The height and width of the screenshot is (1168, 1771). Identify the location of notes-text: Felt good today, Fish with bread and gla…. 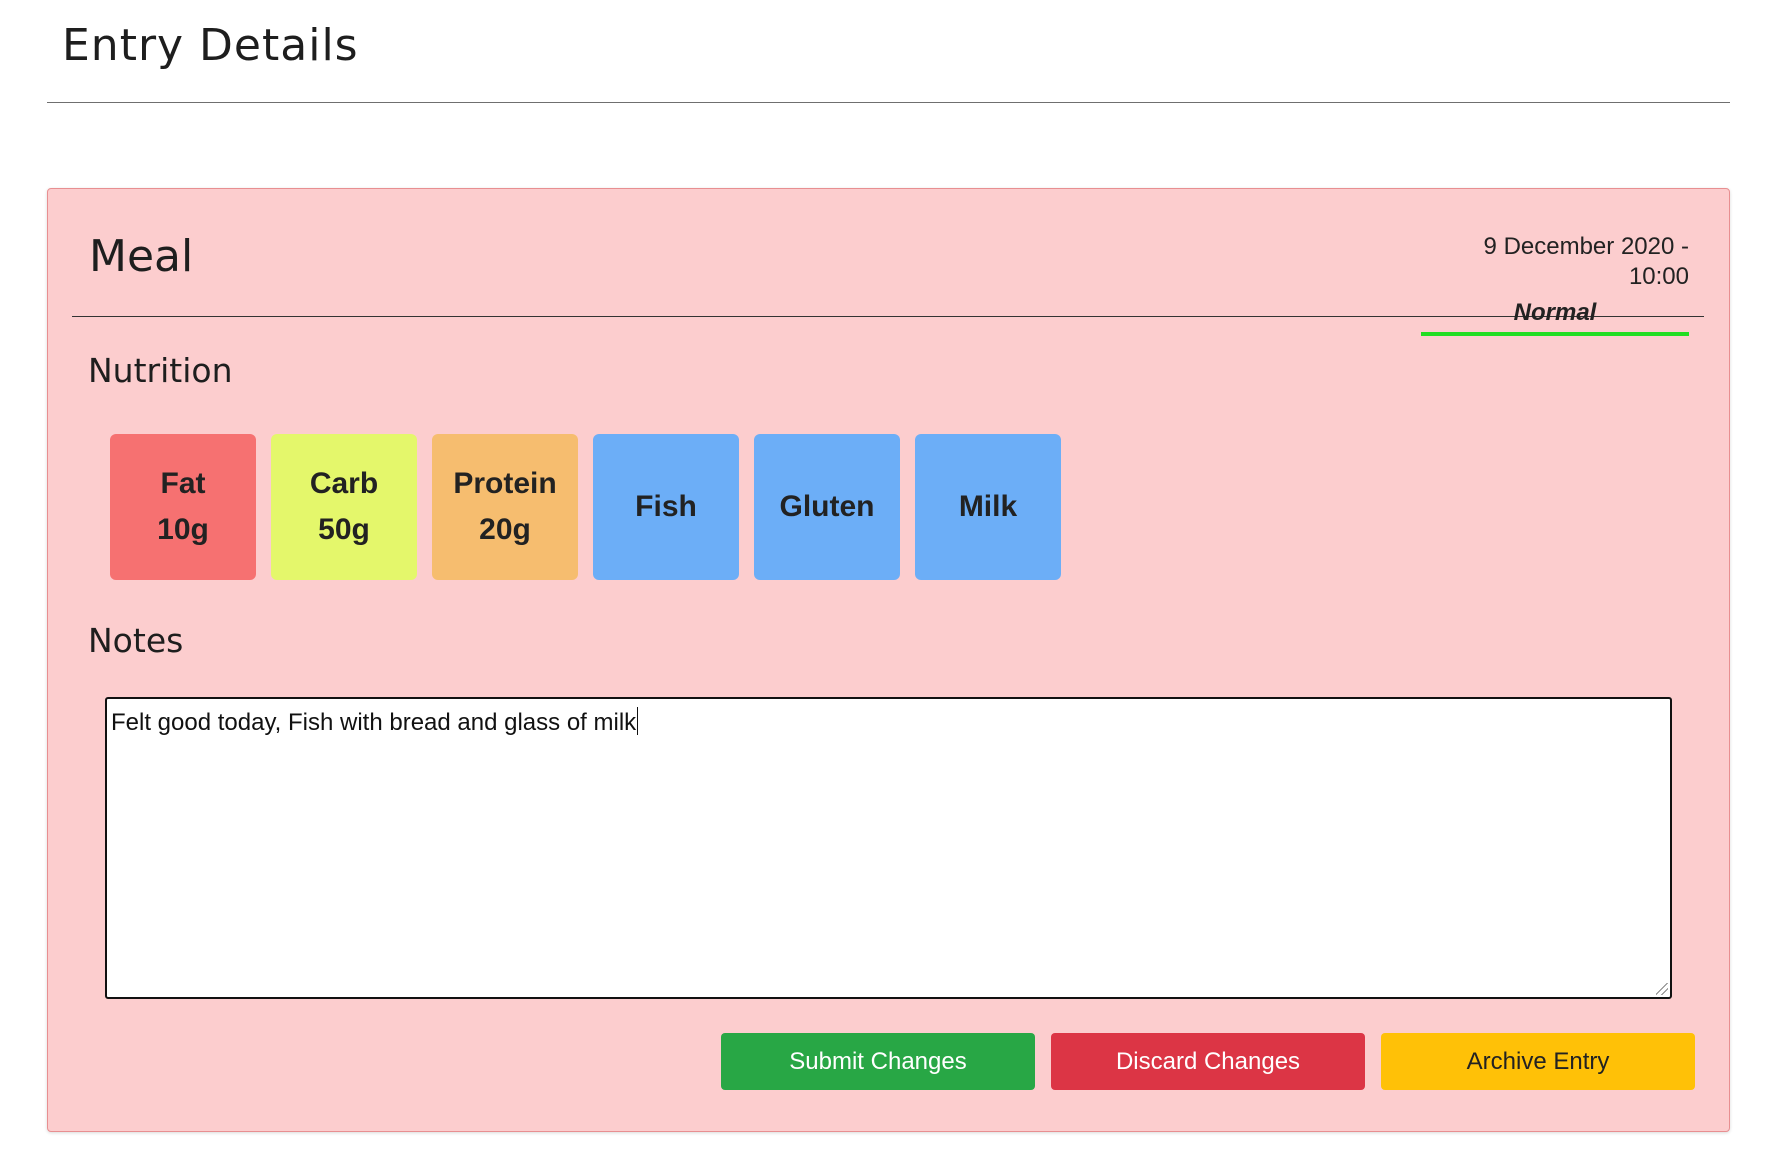
(375, 722).